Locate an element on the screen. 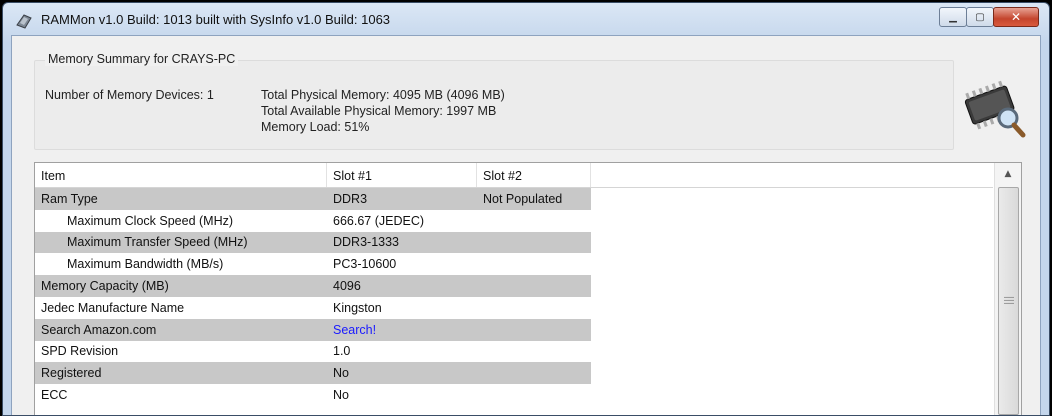  table-row: Jedec Manufacture Name Kingston is located at coordinates (514, 308).